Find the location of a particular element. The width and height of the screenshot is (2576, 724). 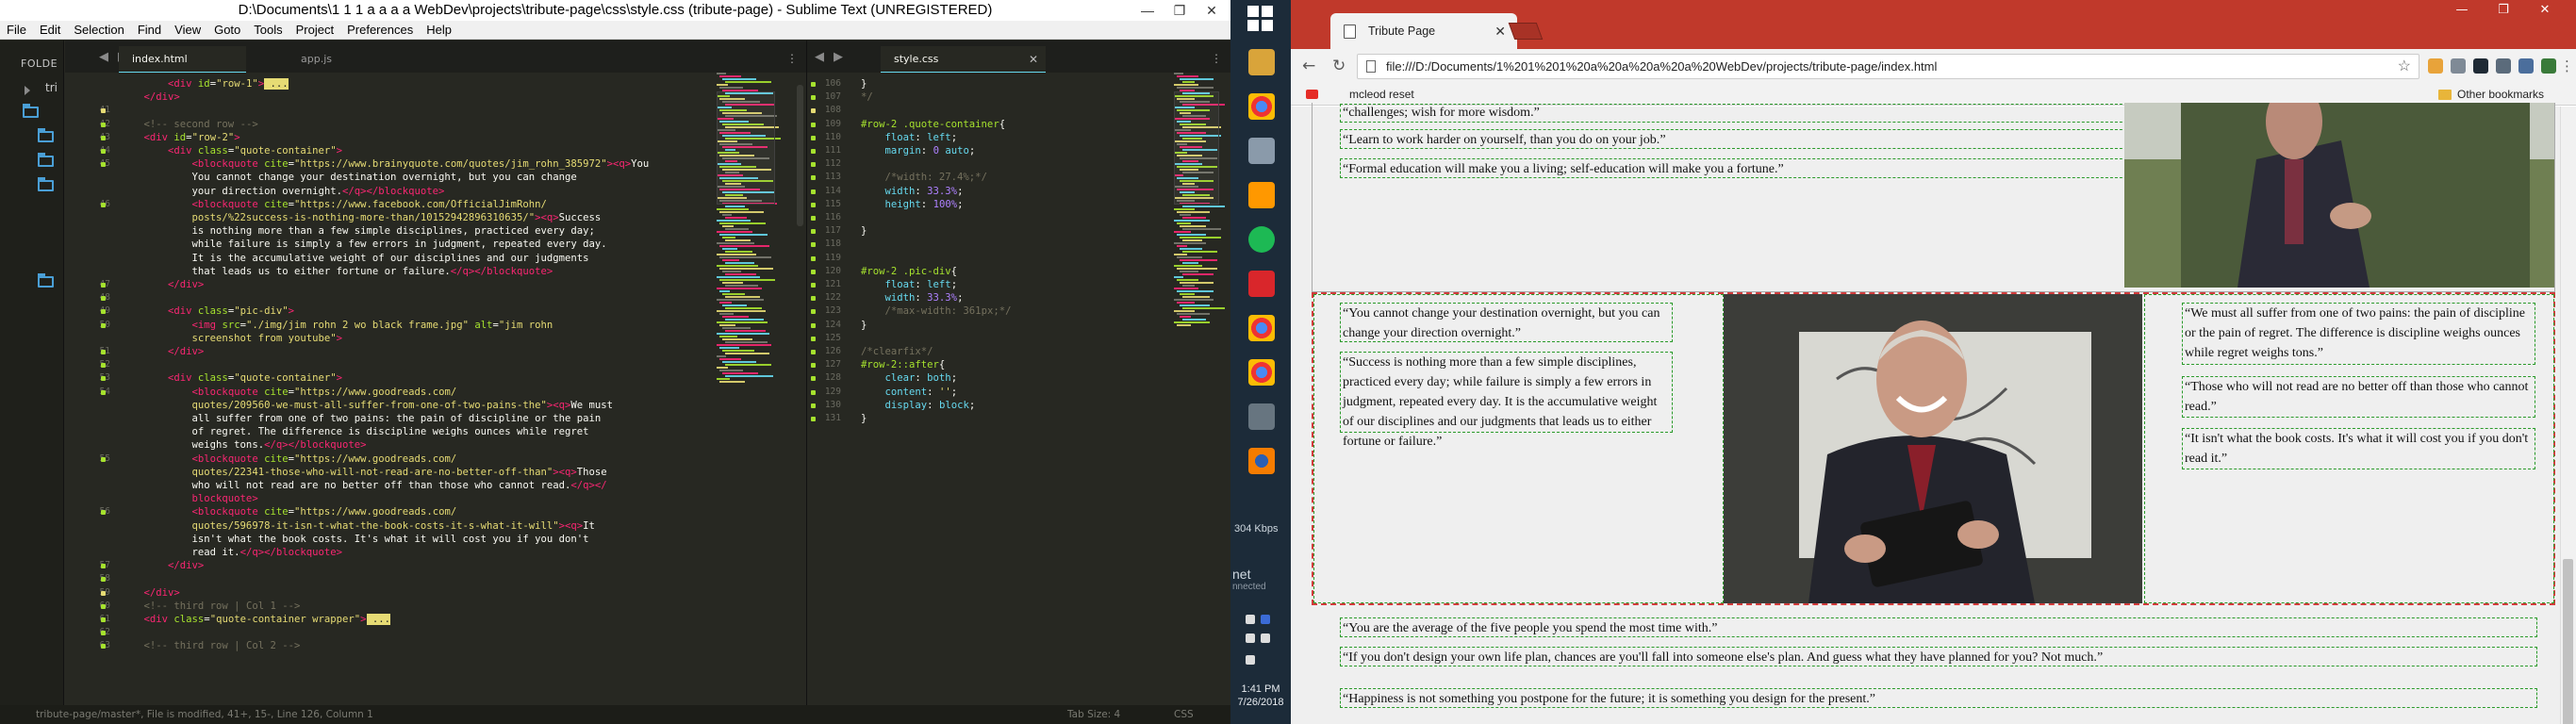

bookmark-star-icon: ☆ is located at coordinates (2404, 66).